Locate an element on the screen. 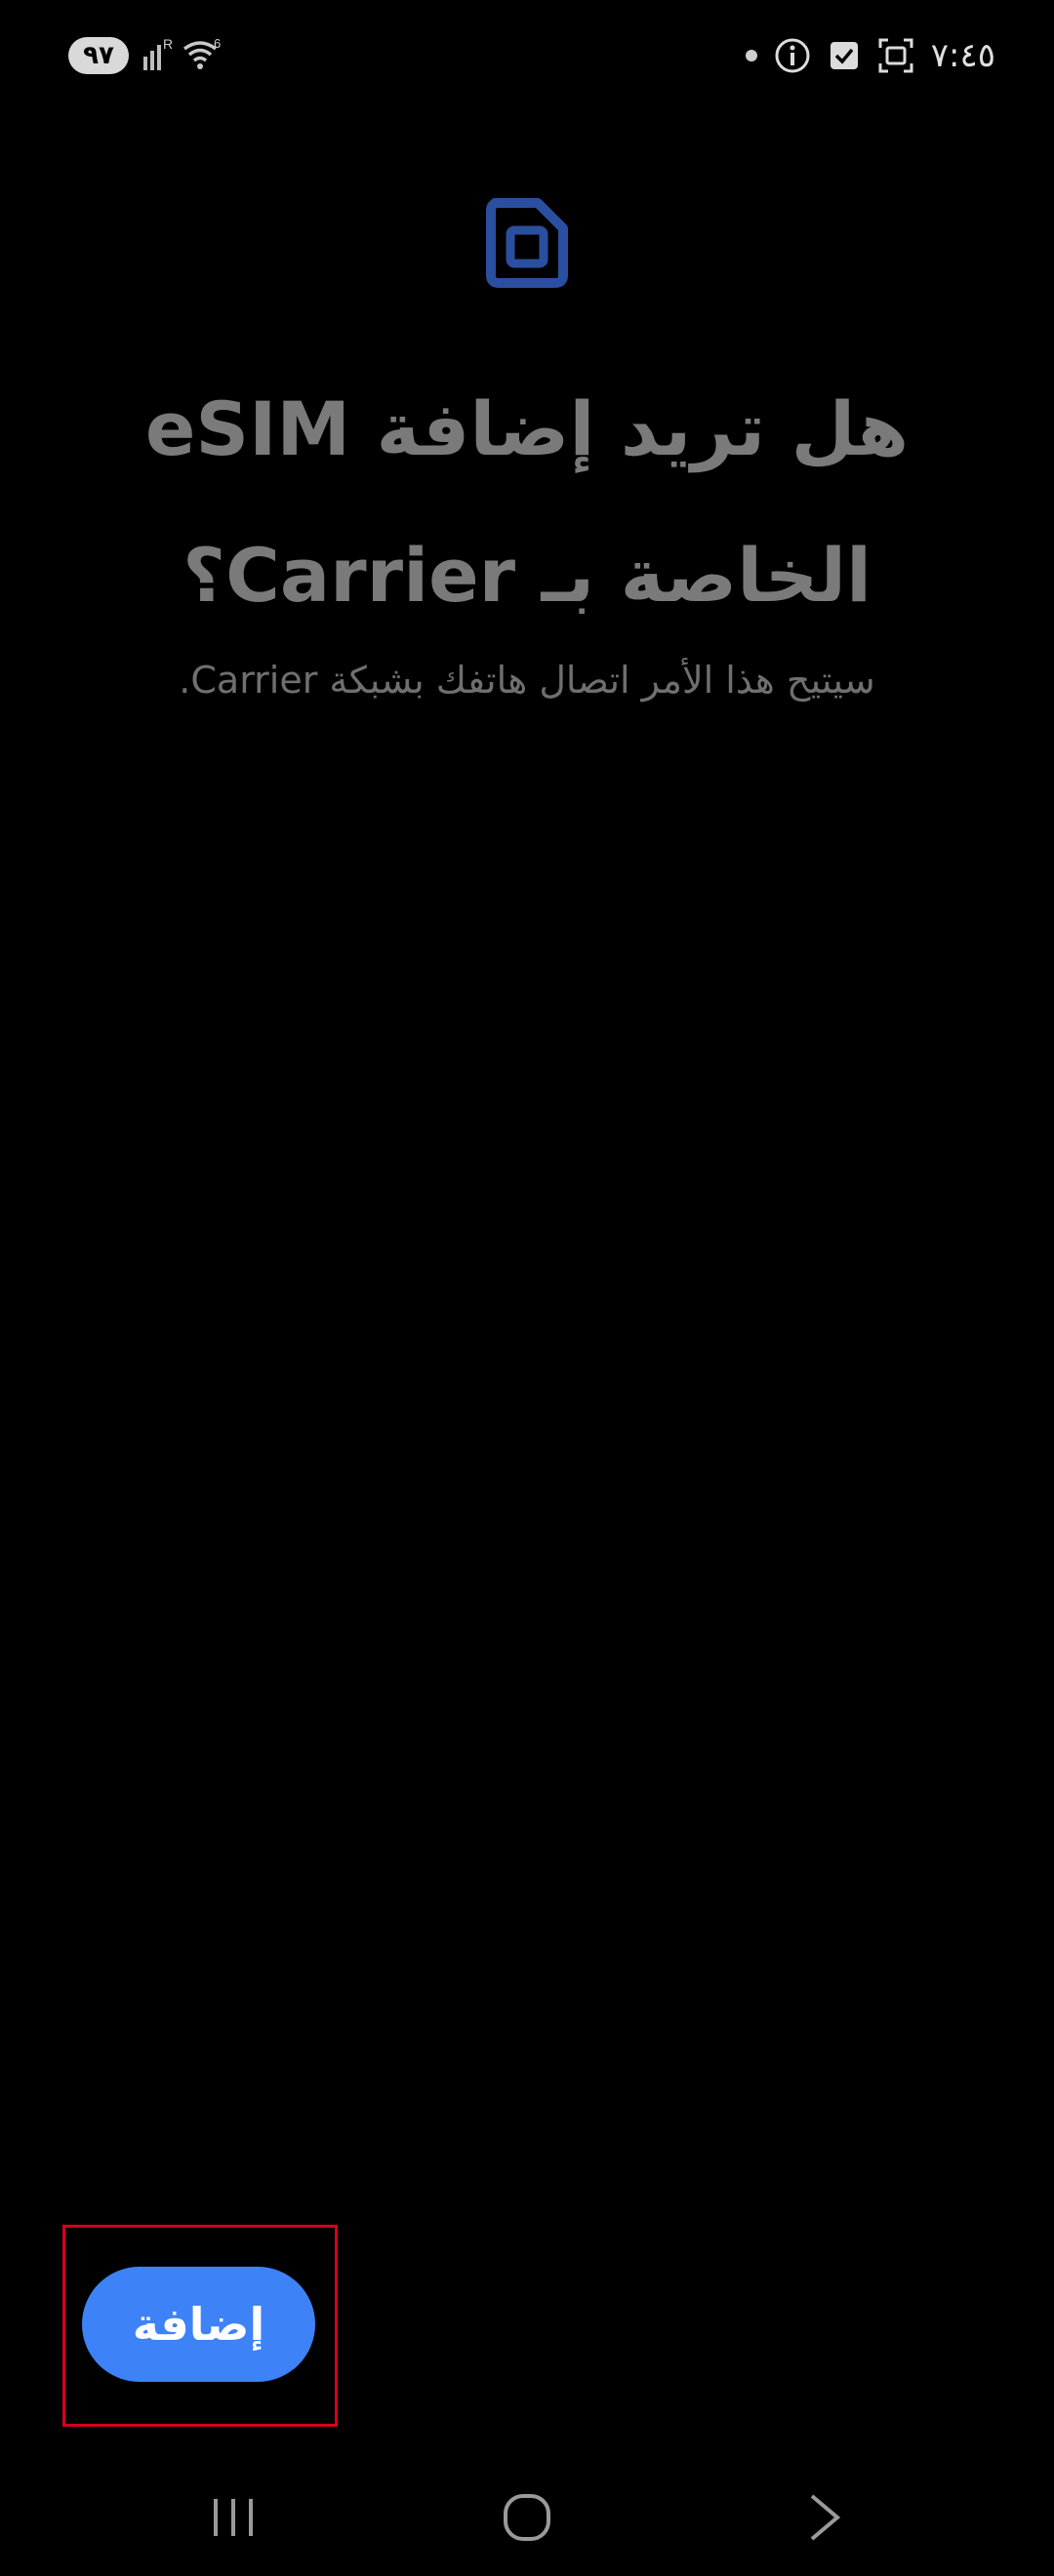 The width and height of the screenshot is (1054, 2576). roaming-label: R is located at coordinates (168, 44).